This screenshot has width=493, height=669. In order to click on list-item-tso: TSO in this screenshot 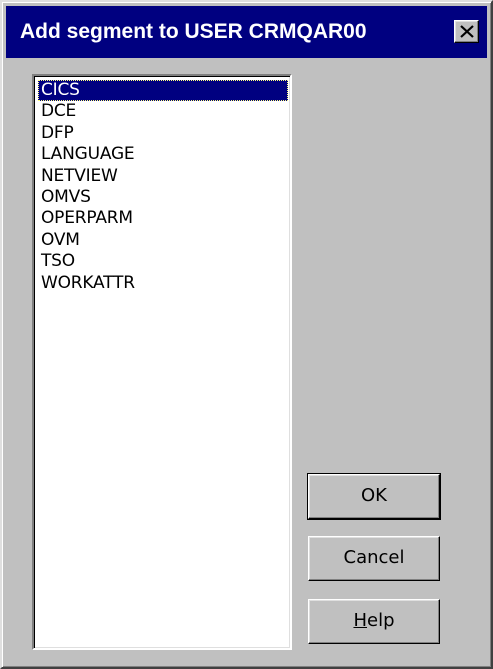, I will do `click(163, 261)`.